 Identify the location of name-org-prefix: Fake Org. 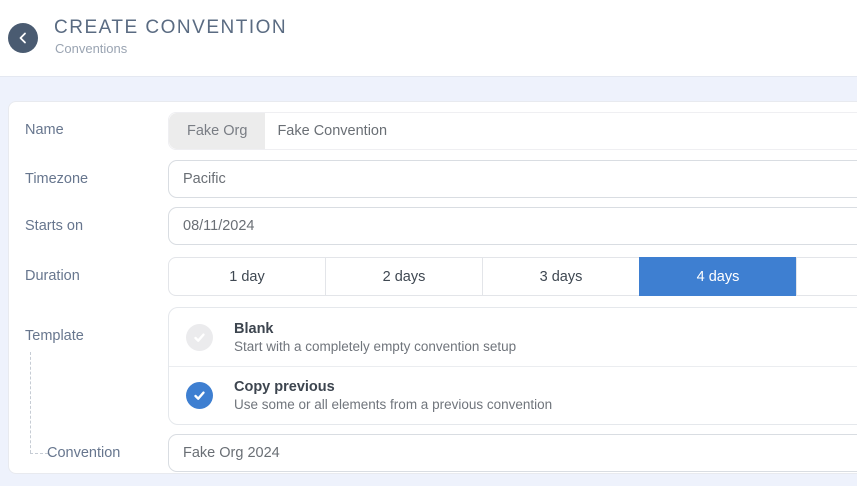
(217, 131).